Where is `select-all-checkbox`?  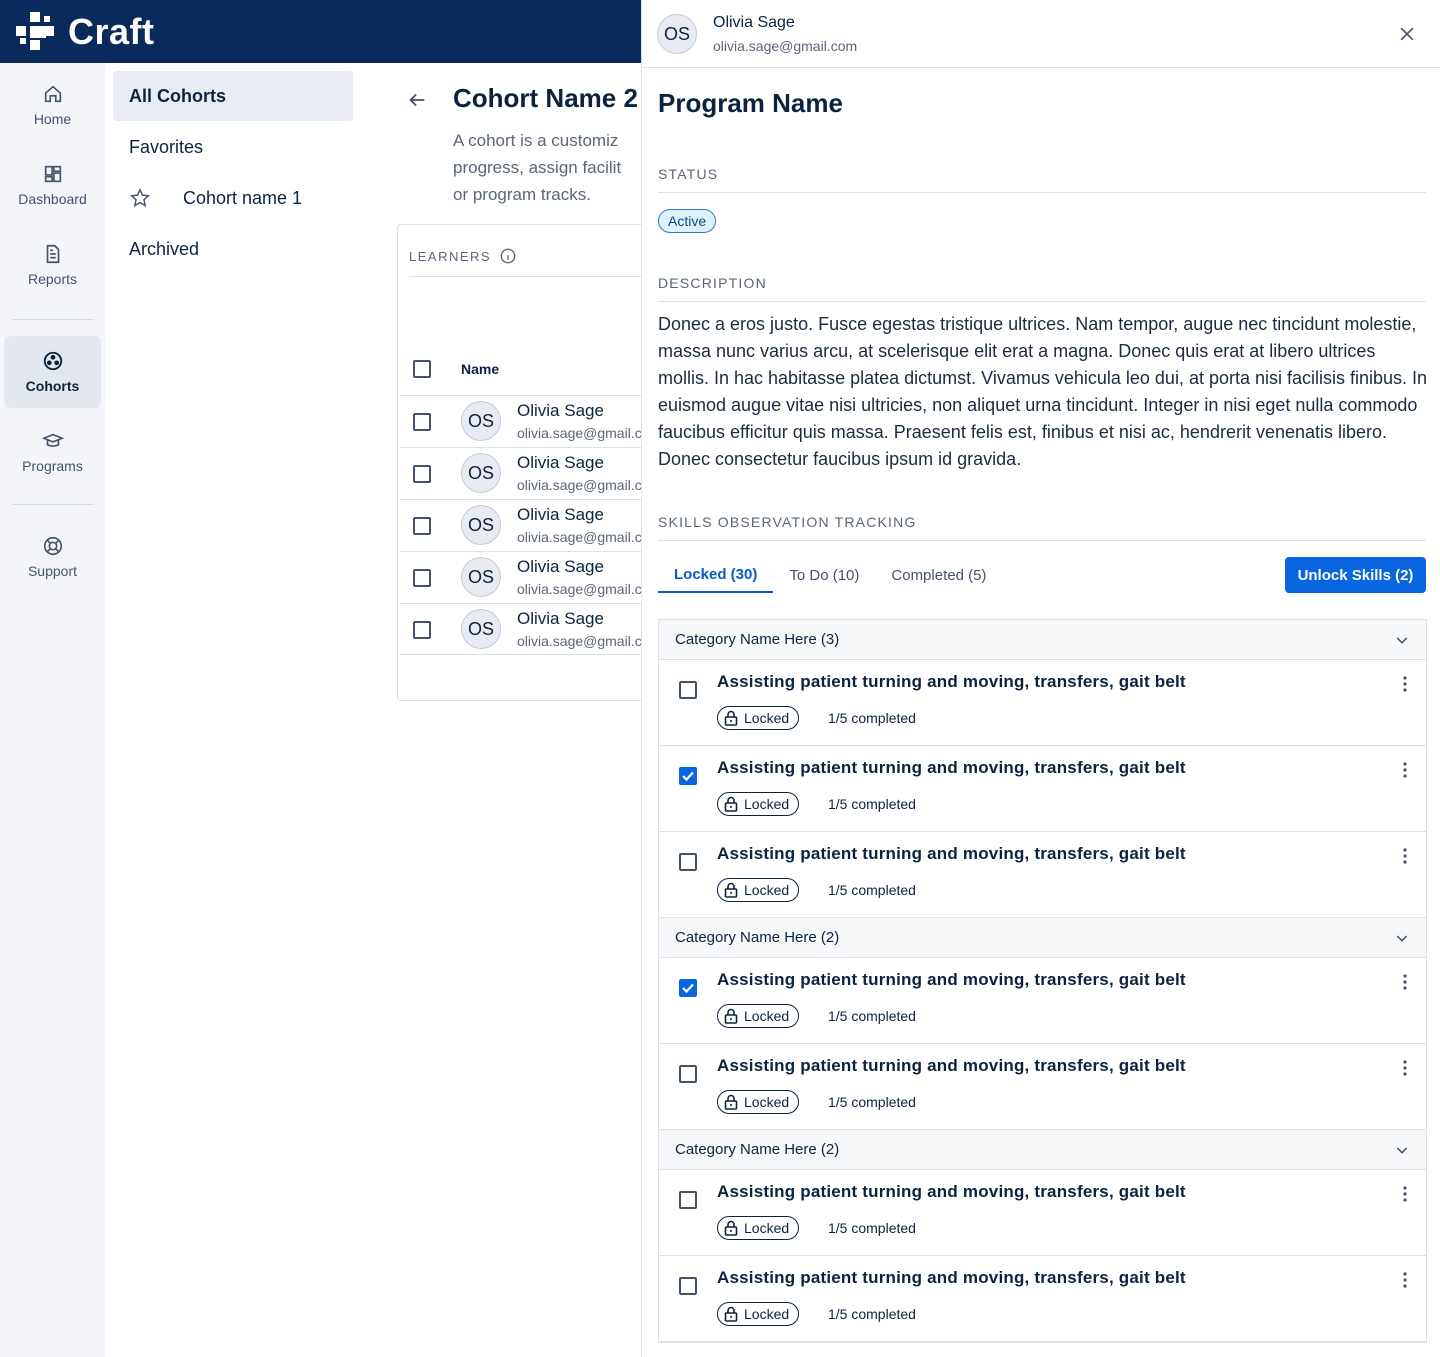
select-all-checkbox is located at coordinates (422, 369).